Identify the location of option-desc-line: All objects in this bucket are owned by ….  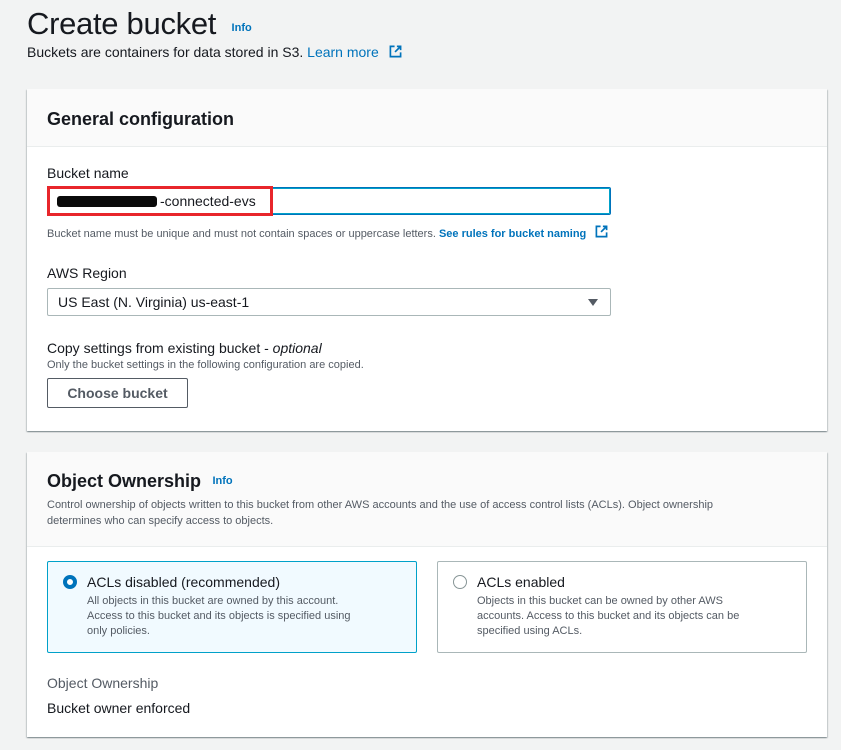
(213, 601).